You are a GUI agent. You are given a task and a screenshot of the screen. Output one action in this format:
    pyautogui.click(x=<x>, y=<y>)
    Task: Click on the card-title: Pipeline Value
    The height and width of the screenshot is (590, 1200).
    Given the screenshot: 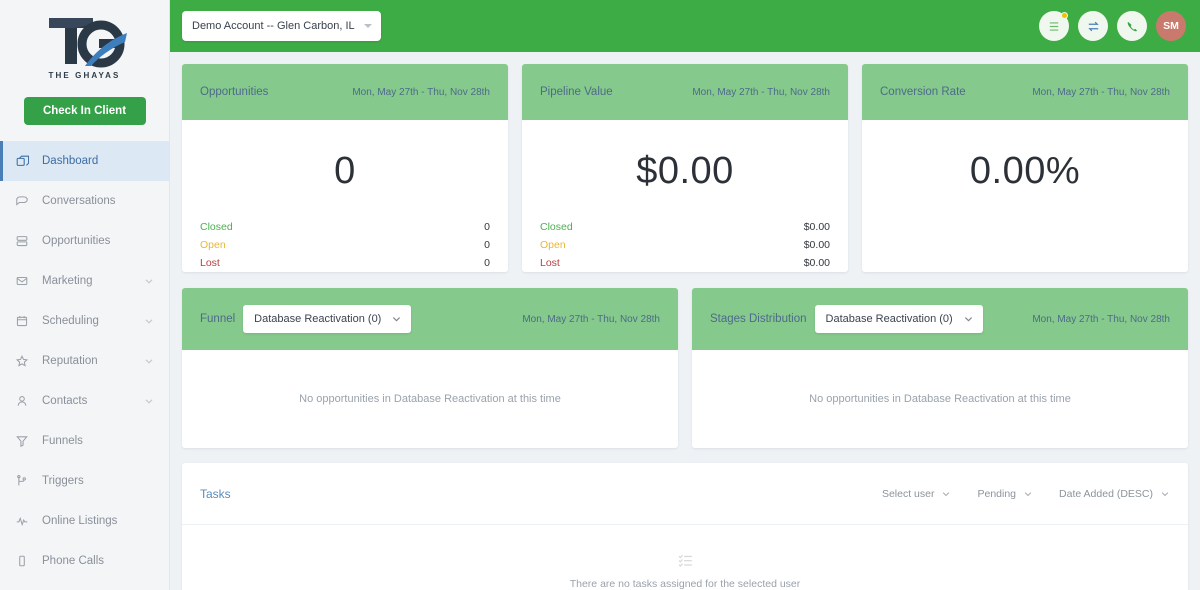 What is the action you would take?
    pyautogui.click(x=576, y=92)
    